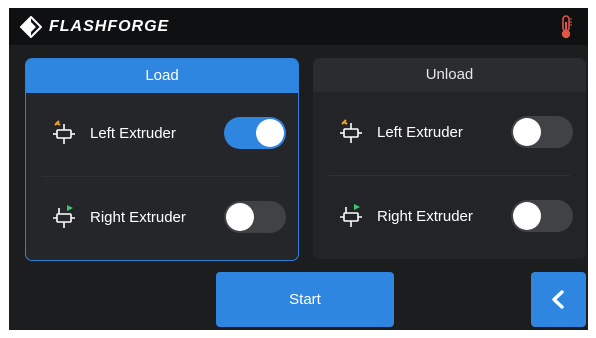  Describe the element at coordinates (255, 217) in the screenshot. I see `load-right-extruder-toggle` at that location.